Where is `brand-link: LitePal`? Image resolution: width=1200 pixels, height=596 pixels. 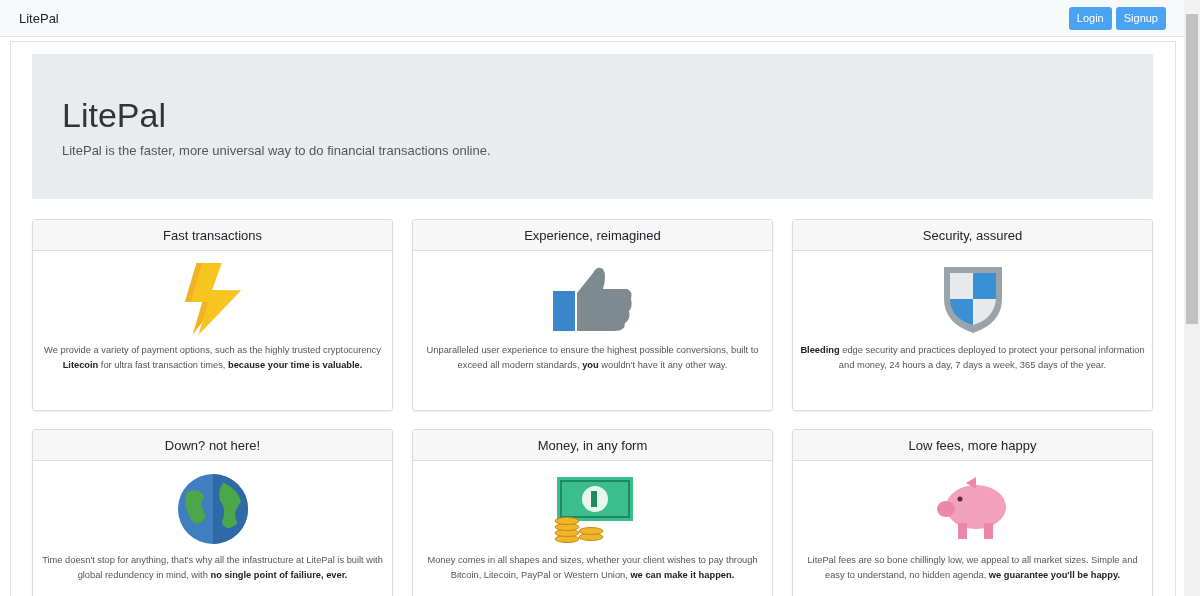
brand-link: LitePal is located at coordinates (39, 18).